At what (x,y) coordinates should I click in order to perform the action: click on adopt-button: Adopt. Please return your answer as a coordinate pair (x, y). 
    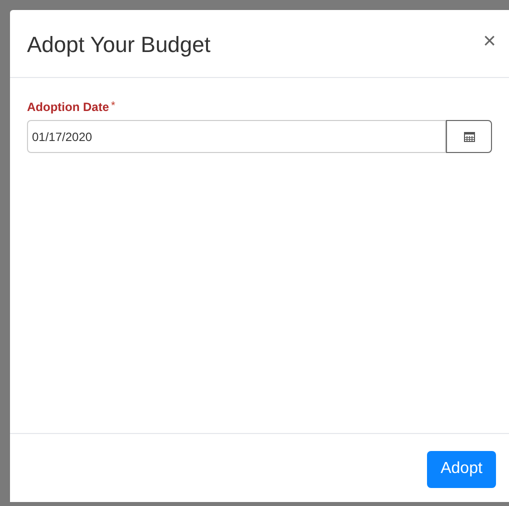
    Looking at the image, I should click on (461, 469).